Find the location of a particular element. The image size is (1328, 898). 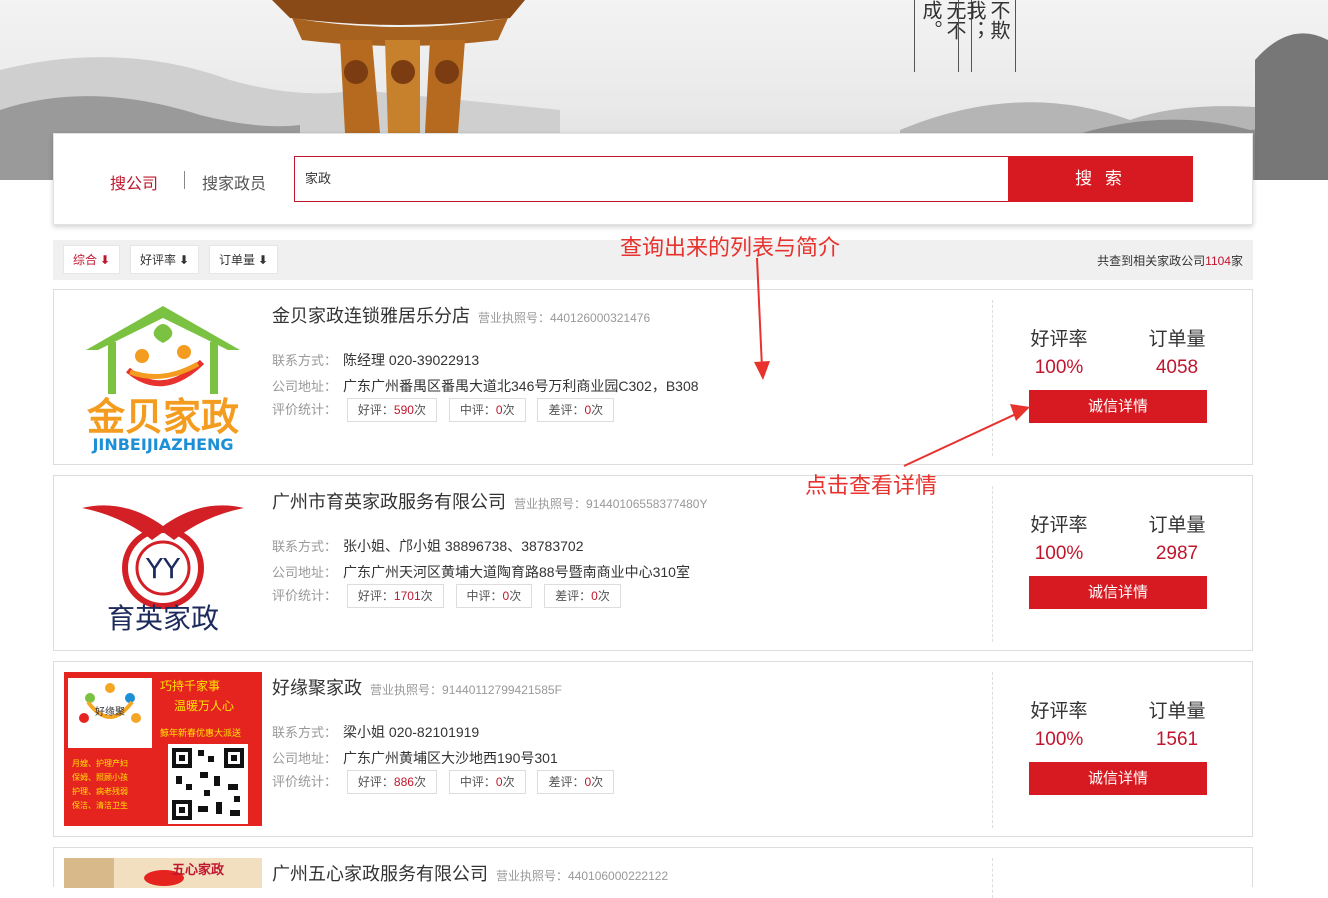

company-name-row: 金贝家政连锁雅居乐分店 营业执照号：440126000321476 is located at coordinates (461, 315).